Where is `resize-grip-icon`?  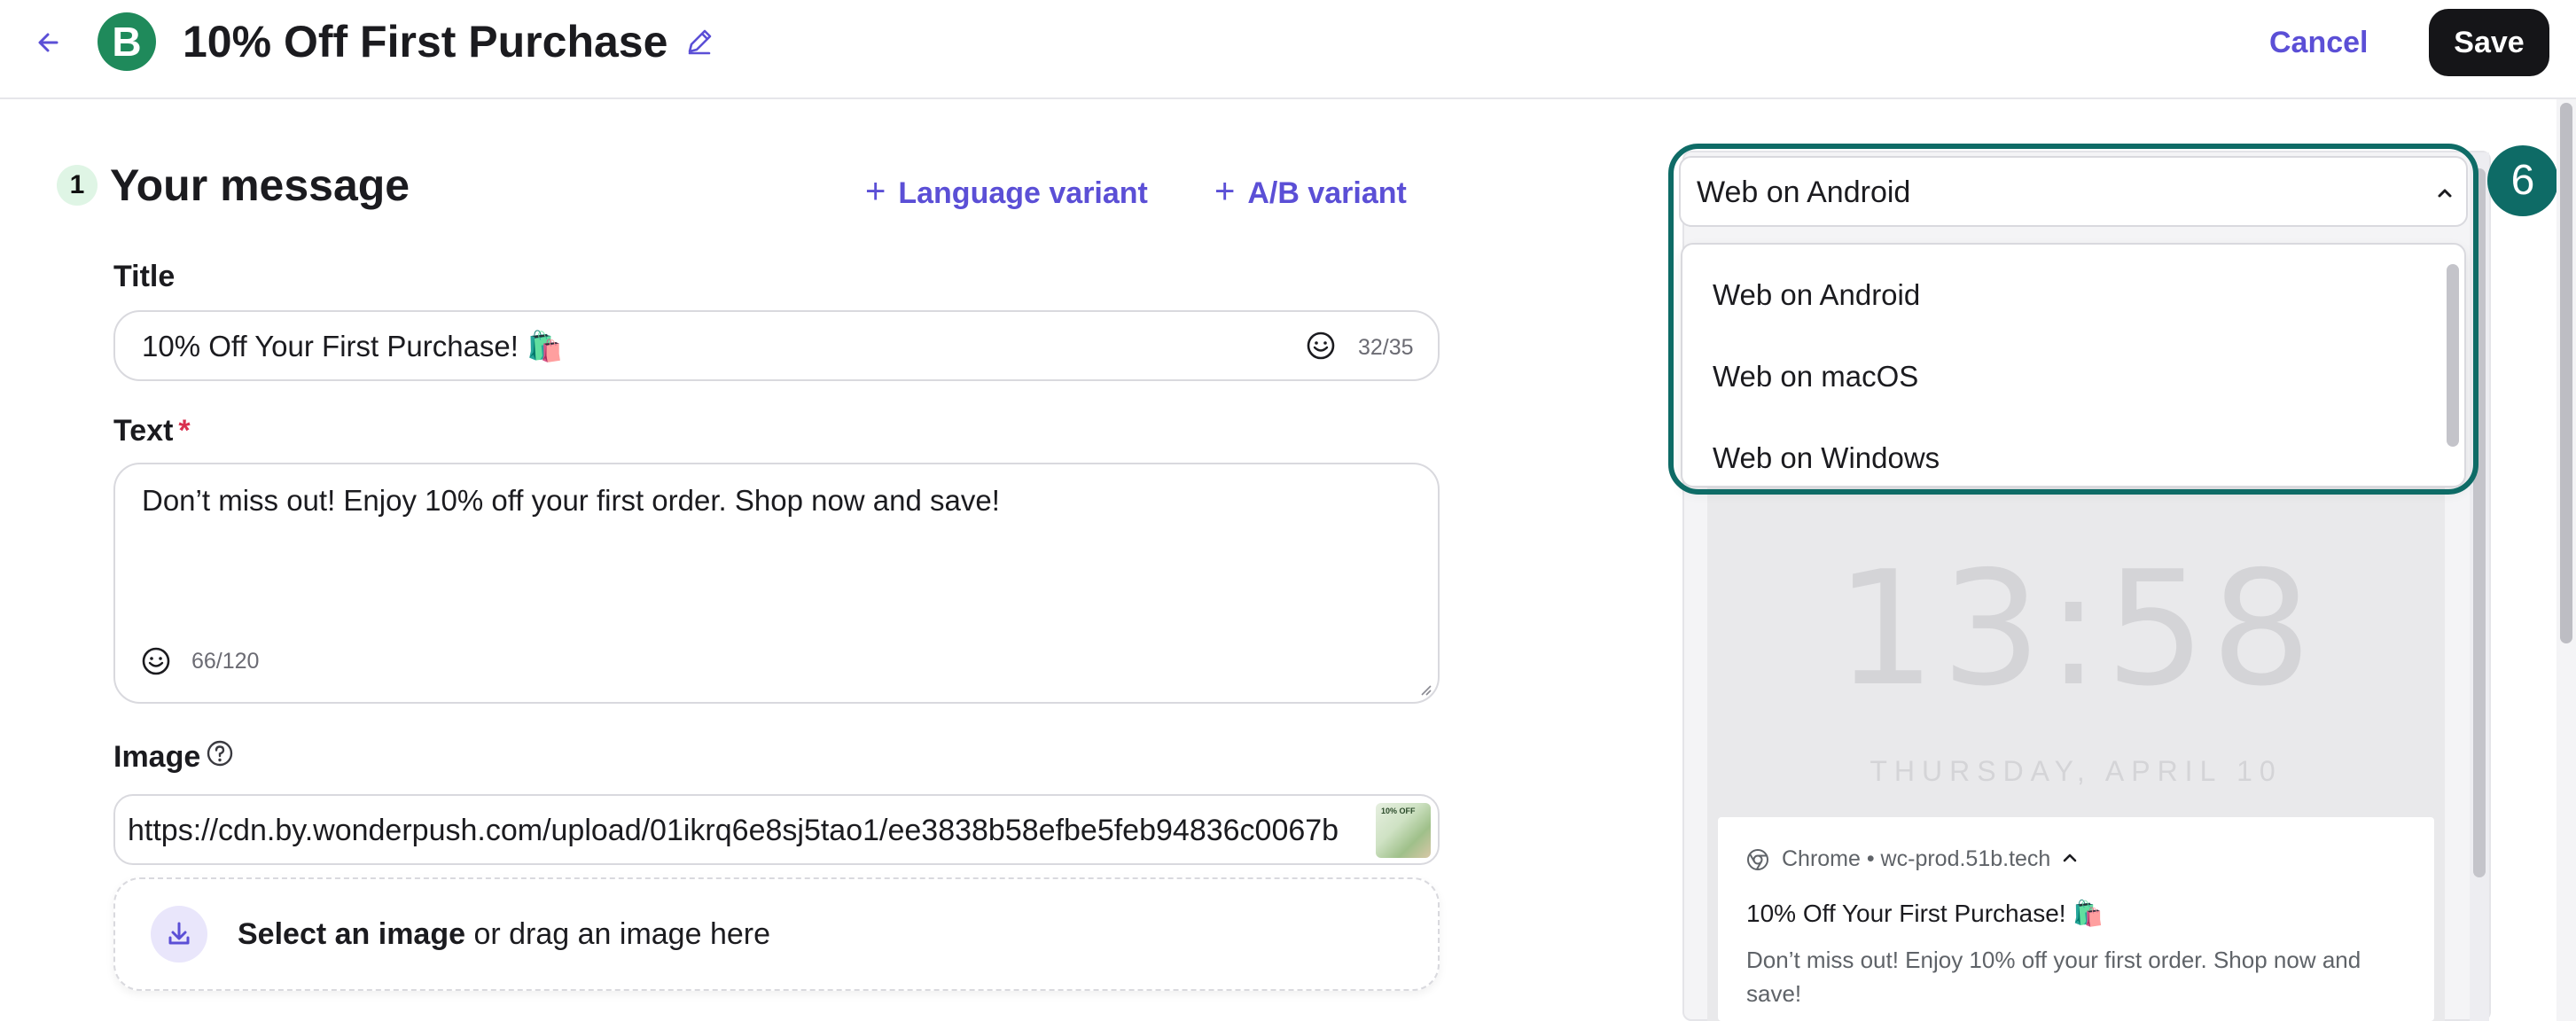 resize-grip-icon is located at coordinates (1425, 689).